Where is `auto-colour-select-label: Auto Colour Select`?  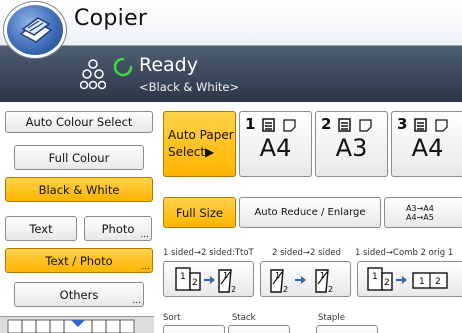 auto-colour-select-label: Auto Colour Select is located at coordinates (79, 122).